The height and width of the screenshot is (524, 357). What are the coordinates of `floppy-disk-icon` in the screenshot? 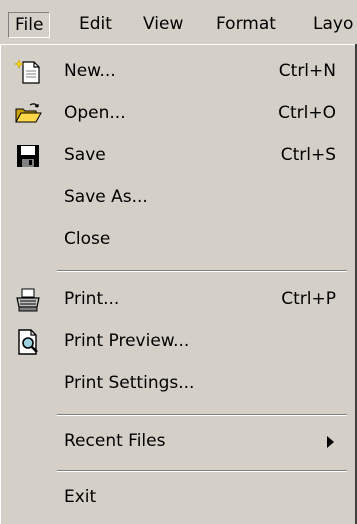 It's located at (28, 156).